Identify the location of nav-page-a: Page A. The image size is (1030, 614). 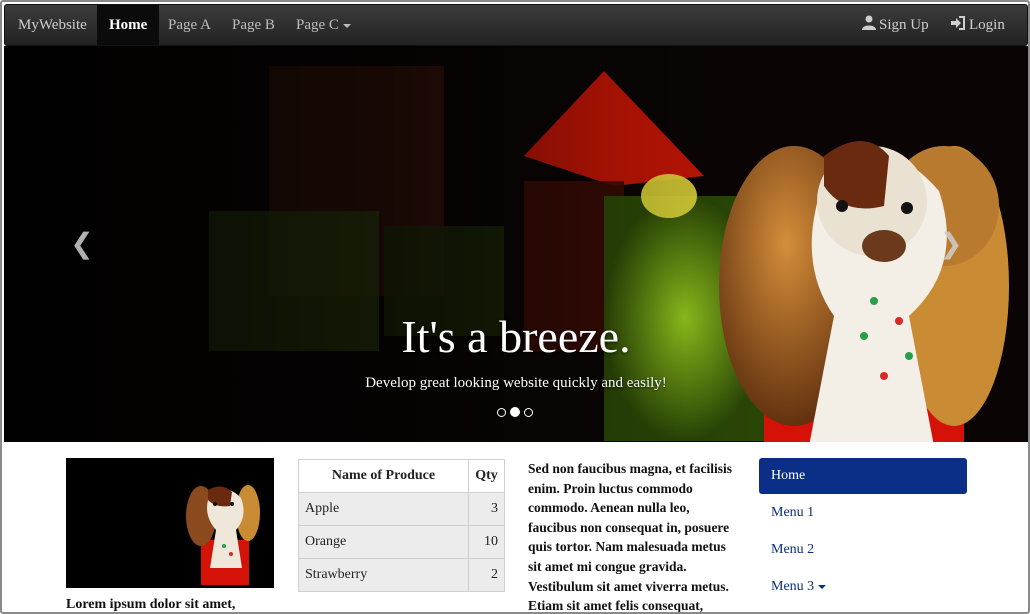
(189, 25).